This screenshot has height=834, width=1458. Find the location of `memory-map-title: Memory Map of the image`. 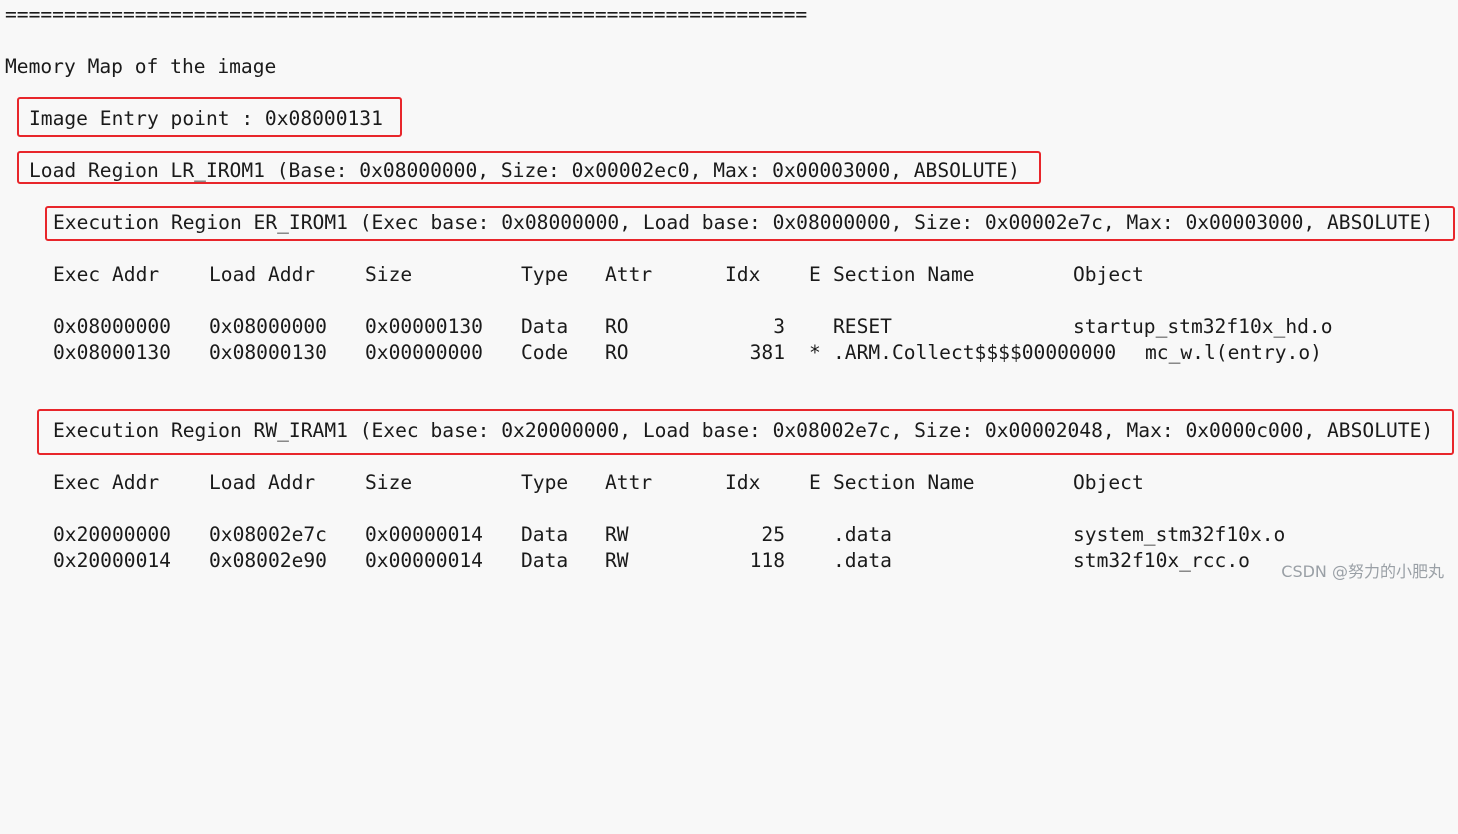

memory-map-title: Memory Map of the image is located at coordinates (141, 66).